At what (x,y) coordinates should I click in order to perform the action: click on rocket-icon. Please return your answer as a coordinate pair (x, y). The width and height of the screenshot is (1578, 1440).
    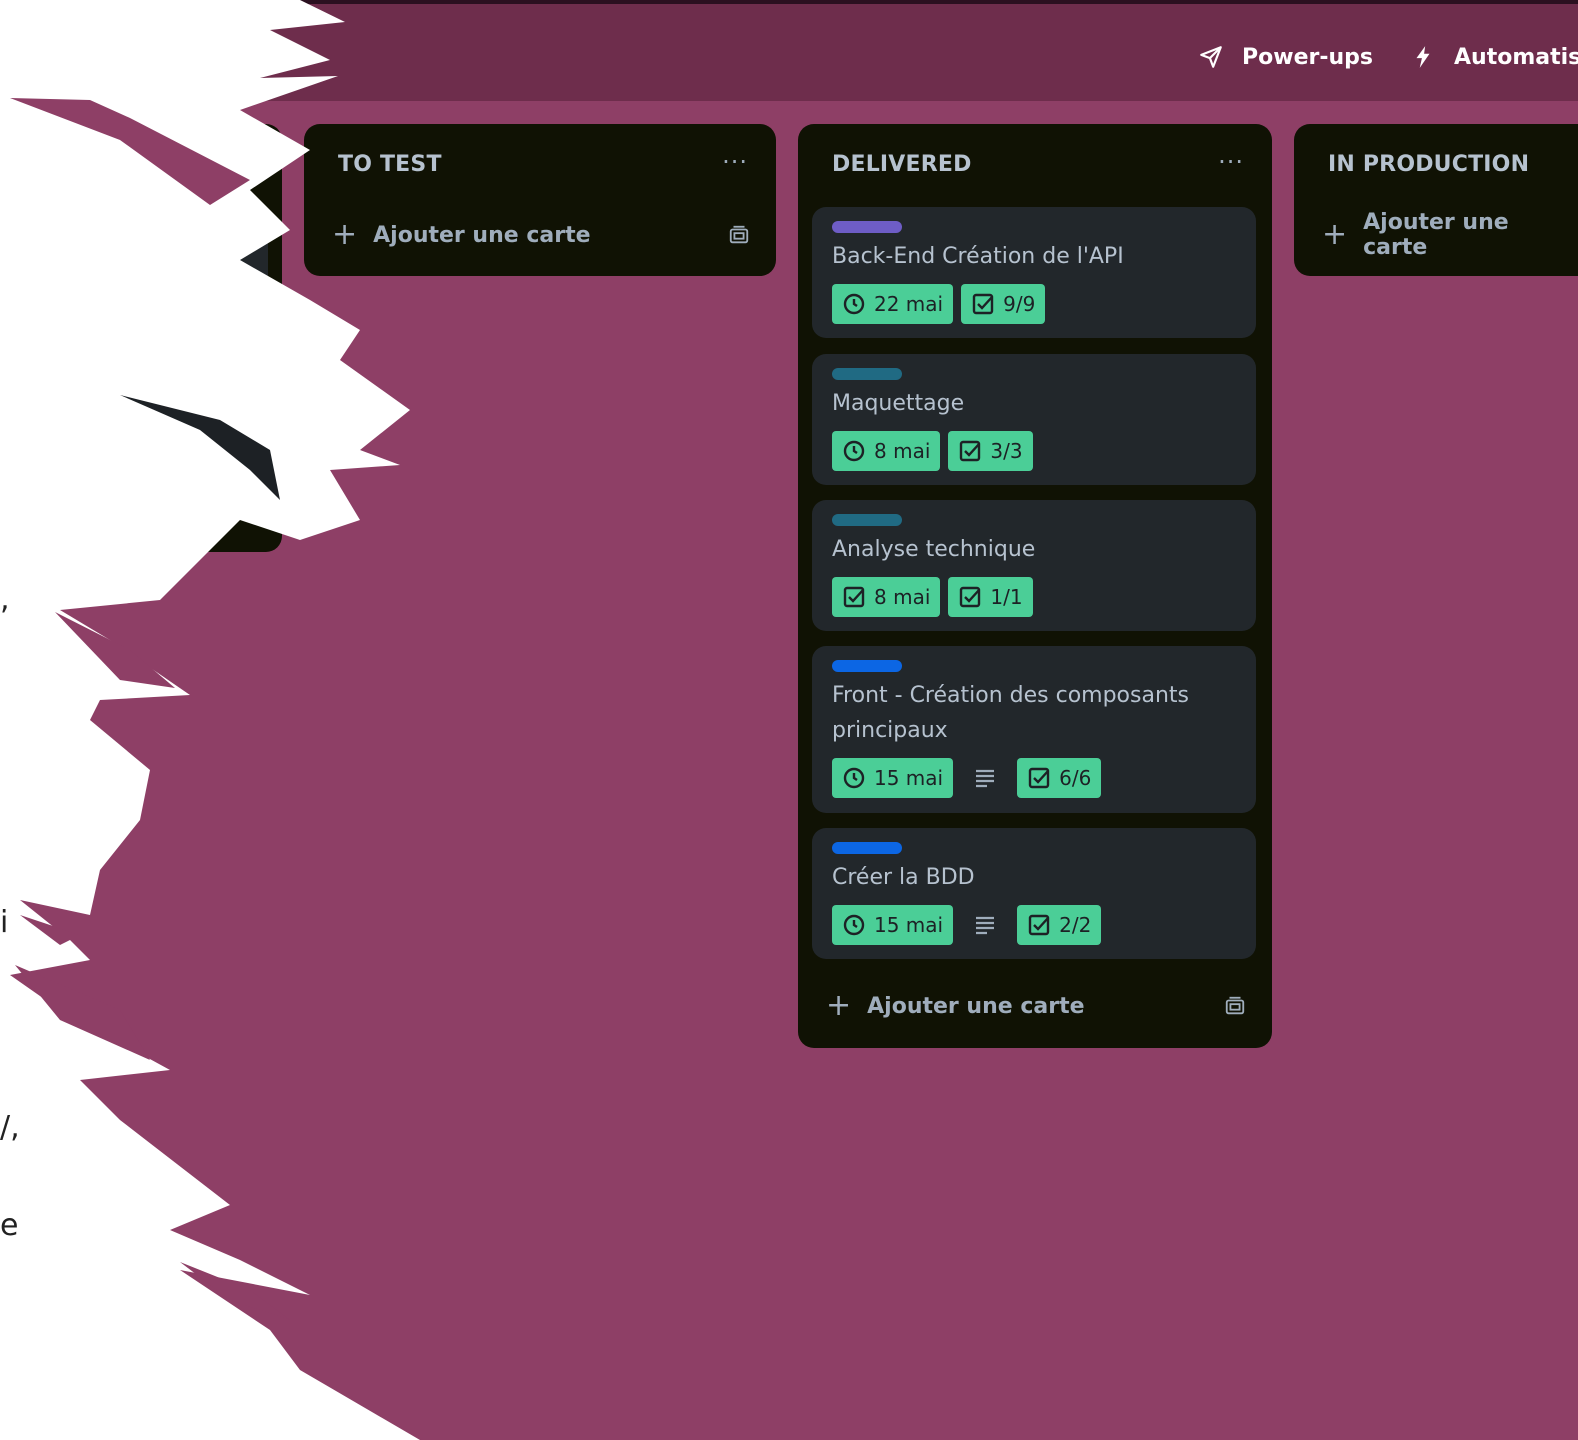
    Looking at the image, I should click on (1211, 57).